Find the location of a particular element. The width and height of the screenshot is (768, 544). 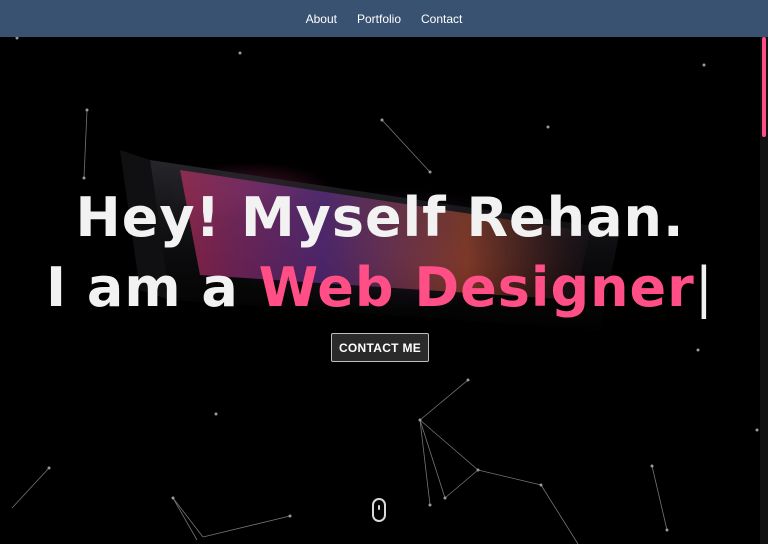

hero-greeting: Hey! Myself Rehan. is located at coordinates (380, 217).